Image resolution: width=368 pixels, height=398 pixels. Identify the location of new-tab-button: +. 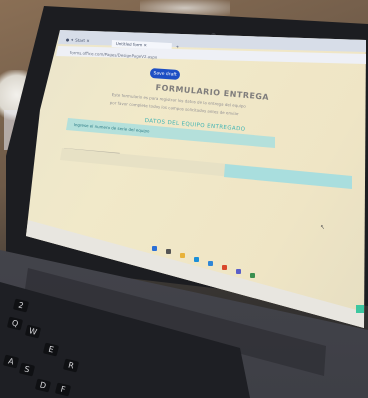
(178, 46).